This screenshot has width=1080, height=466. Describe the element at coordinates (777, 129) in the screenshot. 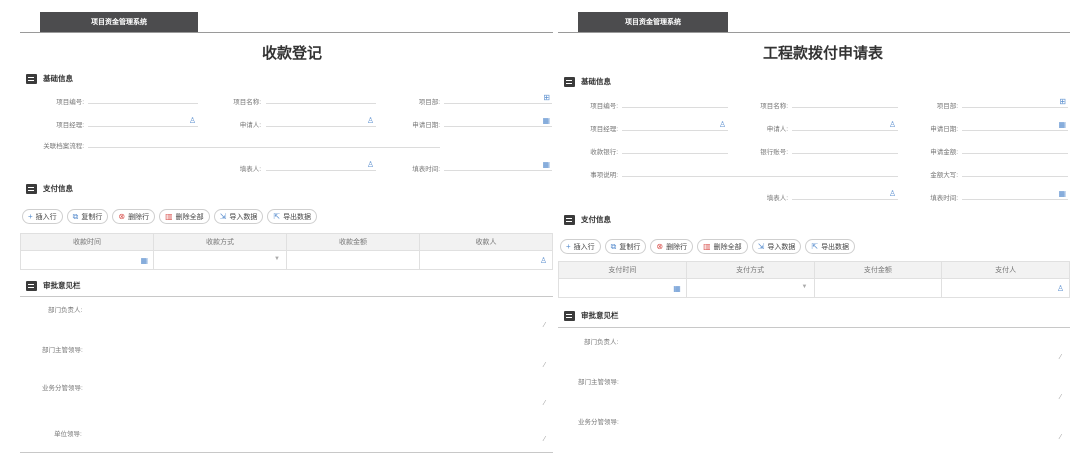

I see `label-applicant: 申请人:` at that location.